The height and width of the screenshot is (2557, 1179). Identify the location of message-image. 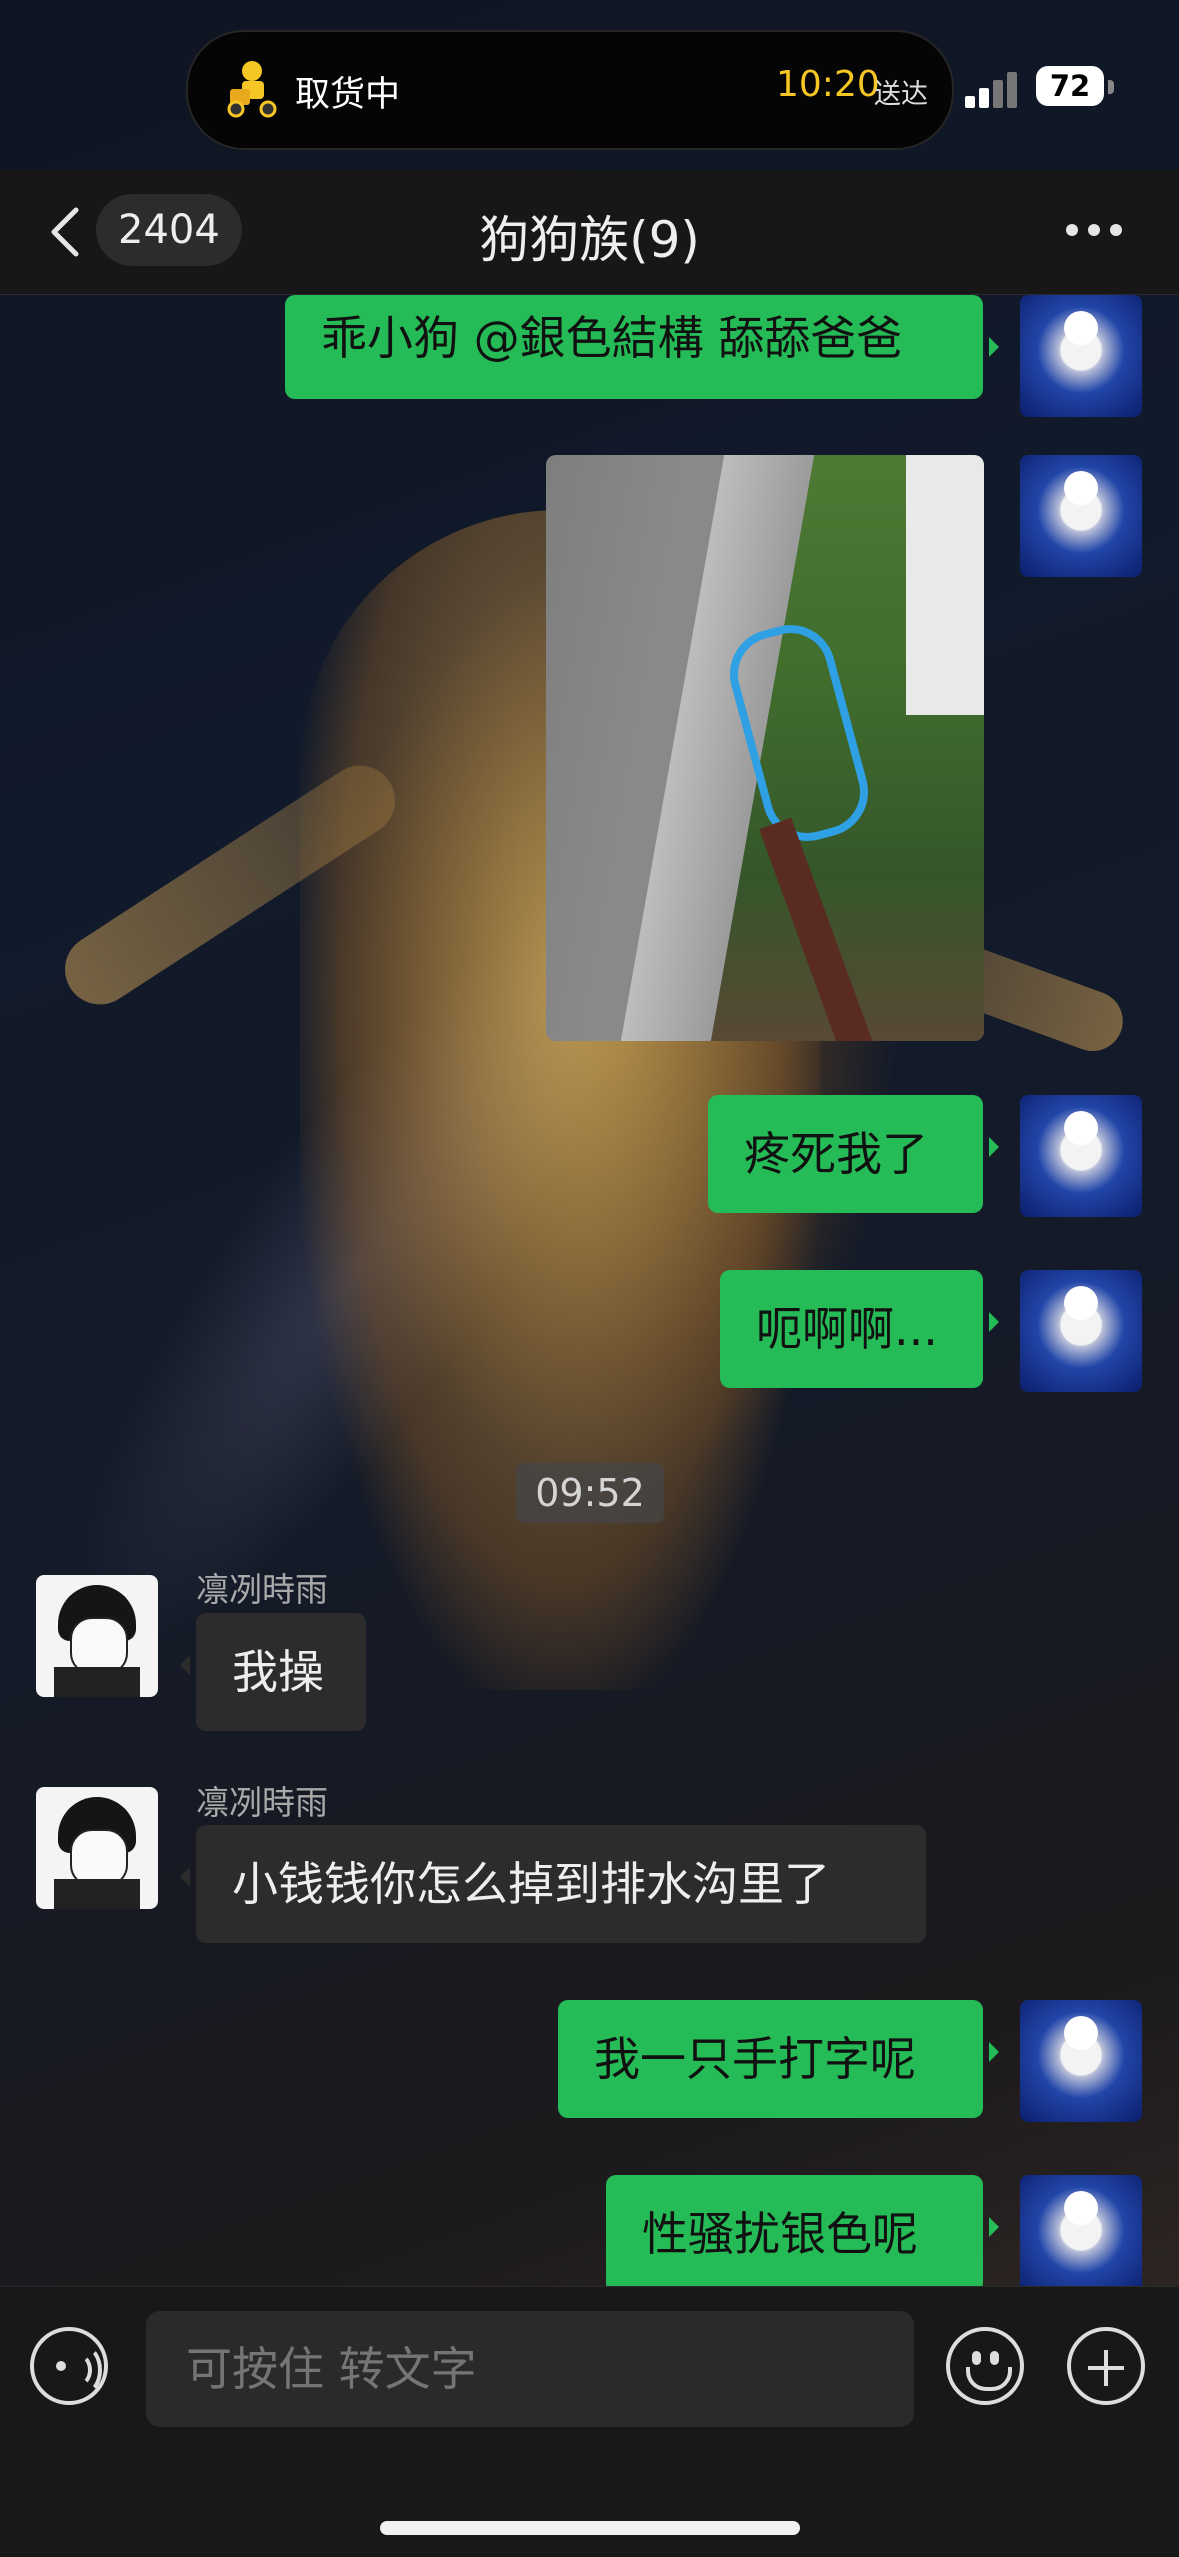
(765, 748).